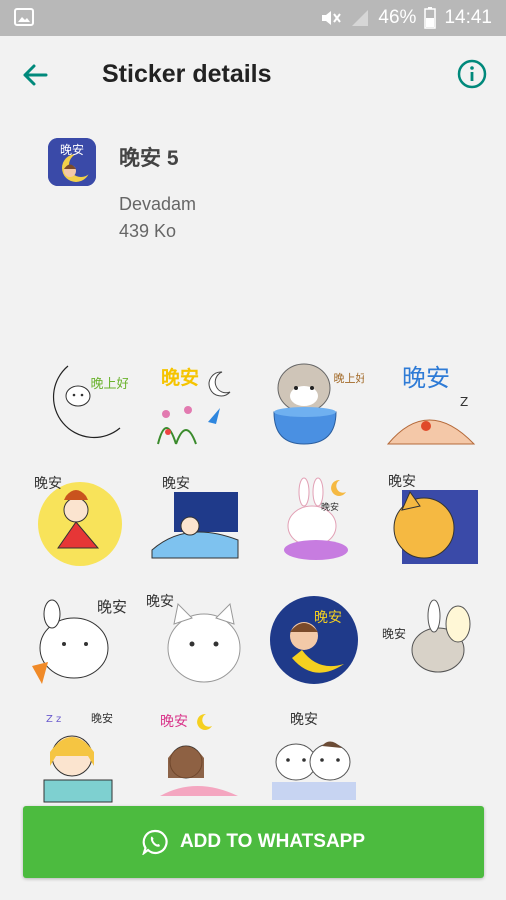 The image size is (506, 900). What do you see at coordinates (196, 756) in the screenshot?
I see `sticker-girl-lying: 晚安` at bounding box center [196, 756].